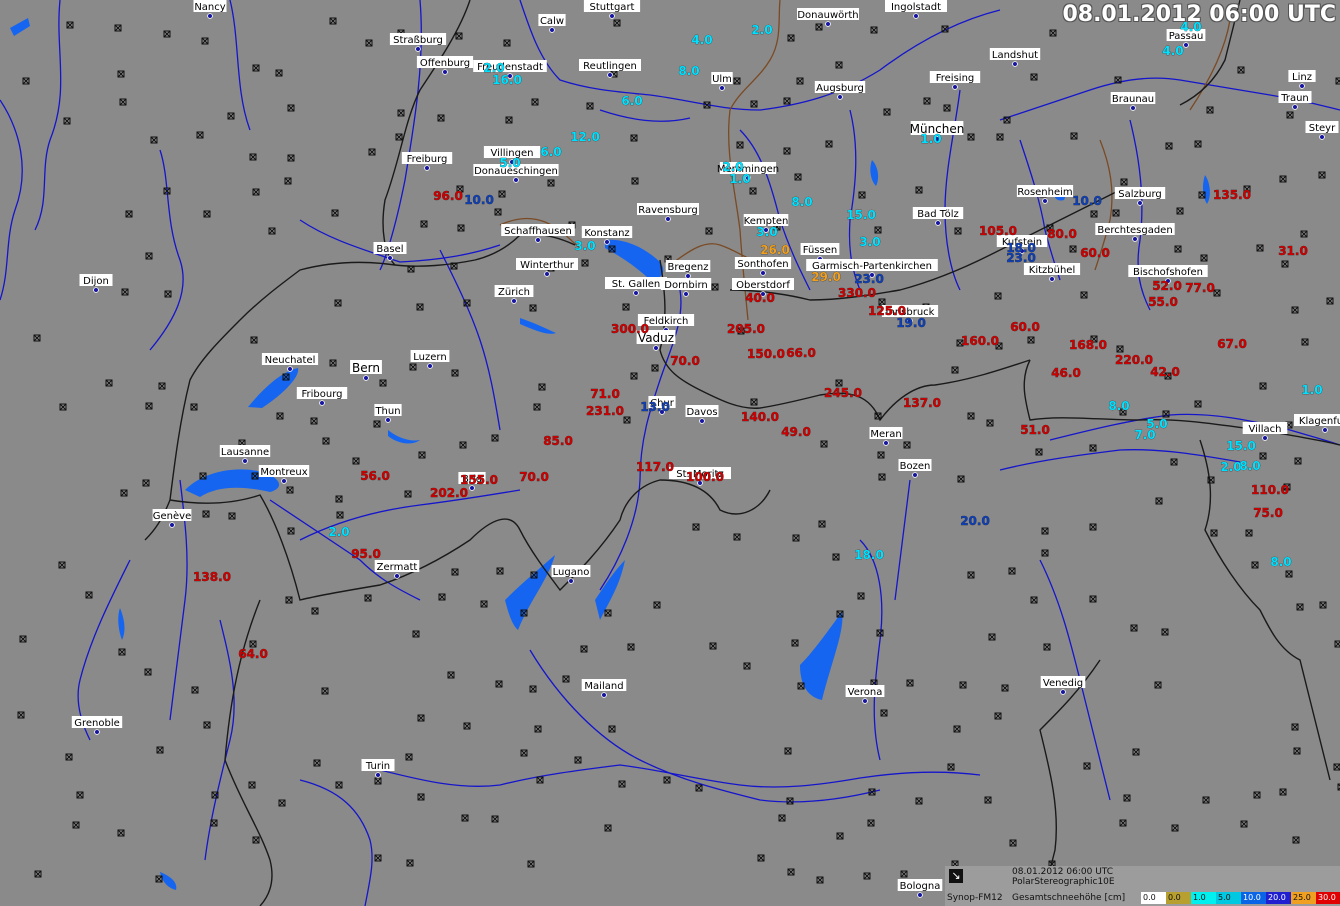 The image size is (1340, 906). I want to click on snow-depth-value: 15.0, so click(861, 215).